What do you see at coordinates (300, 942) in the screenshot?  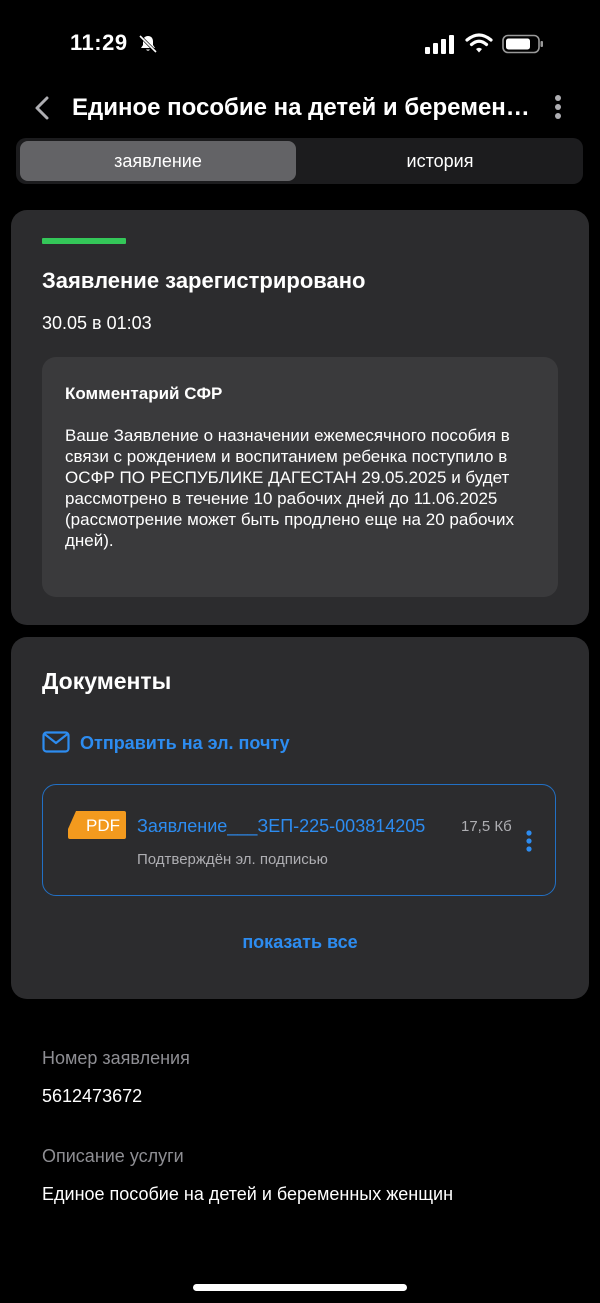 I see `show-all-link: показать все` at bounding box center [300, 942].